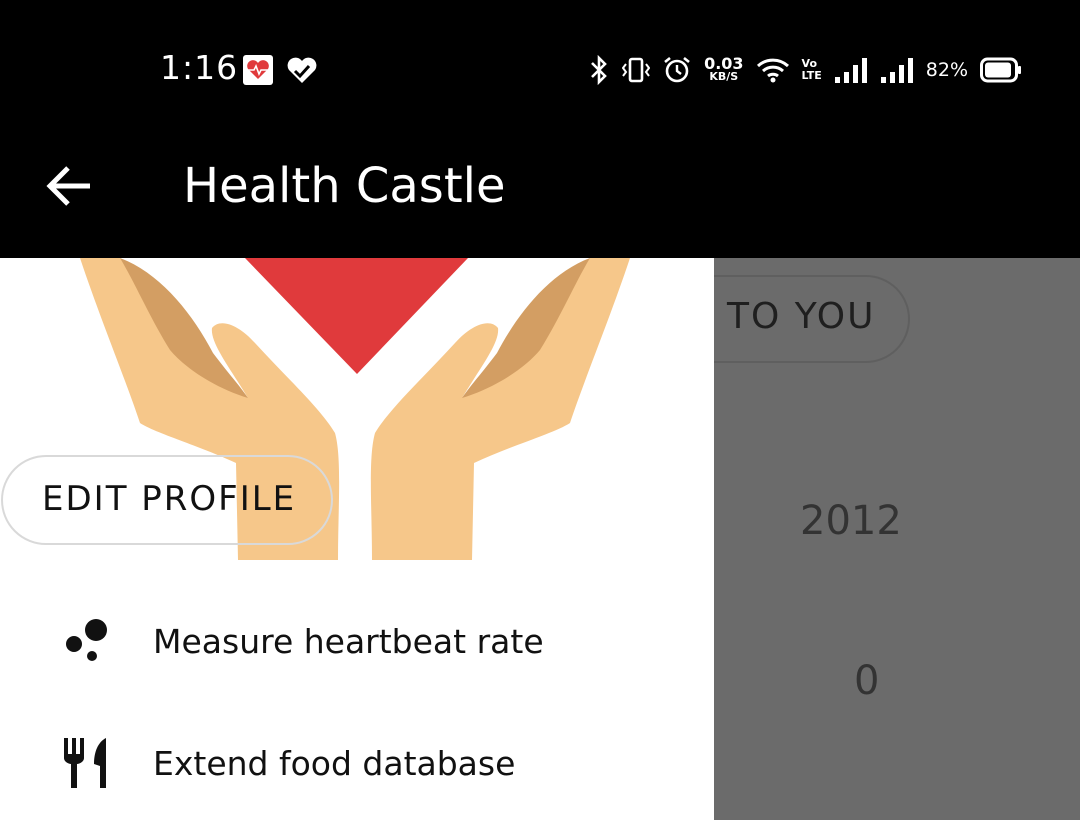 This screenshot has width=1080, height=820. What do you see at coordinates (1000, 70) in the screenshot?
I see `battery-icon` at bounding box center [1000, 70].